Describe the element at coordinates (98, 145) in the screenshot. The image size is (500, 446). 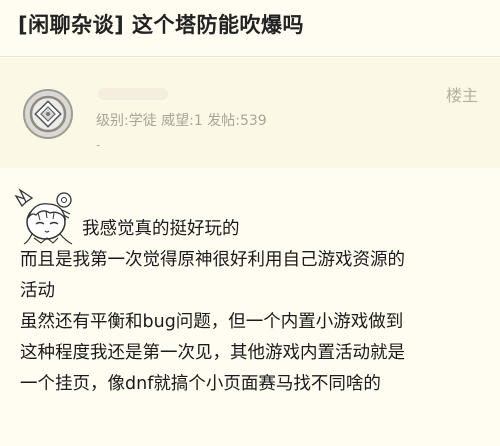
I see `user-sub-line: -` at that location.